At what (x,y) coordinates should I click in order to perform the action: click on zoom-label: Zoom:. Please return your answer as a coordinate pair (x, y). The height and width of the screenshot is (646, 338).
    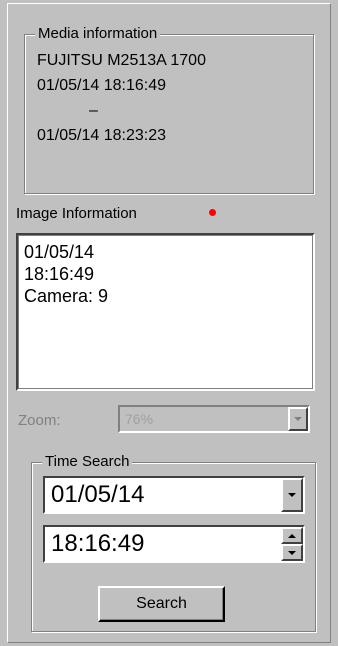
    Looking at the image, I should click on (39, 420).